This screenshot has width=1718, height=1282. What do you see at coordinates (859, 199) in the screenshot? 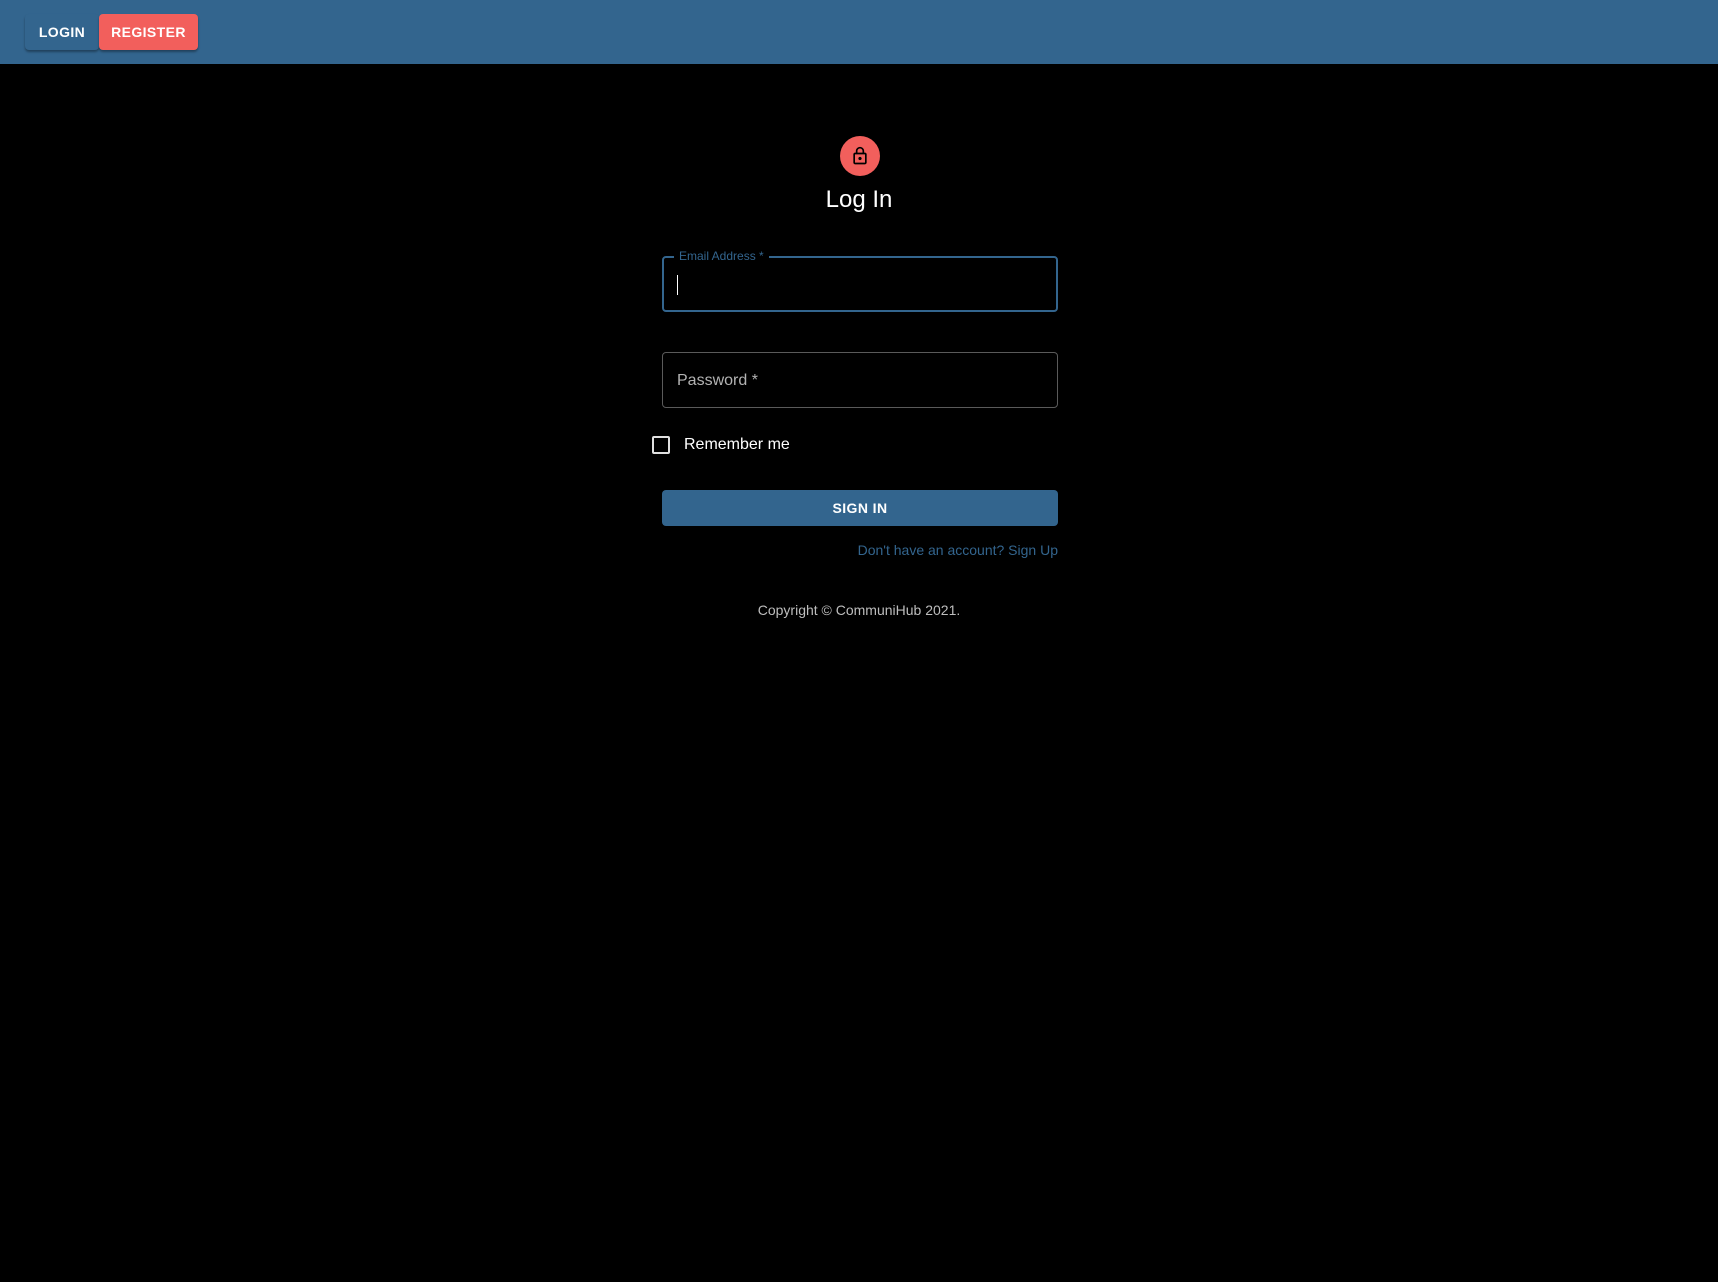
I see `page-title: Log In` at bounding box center [859, 199].